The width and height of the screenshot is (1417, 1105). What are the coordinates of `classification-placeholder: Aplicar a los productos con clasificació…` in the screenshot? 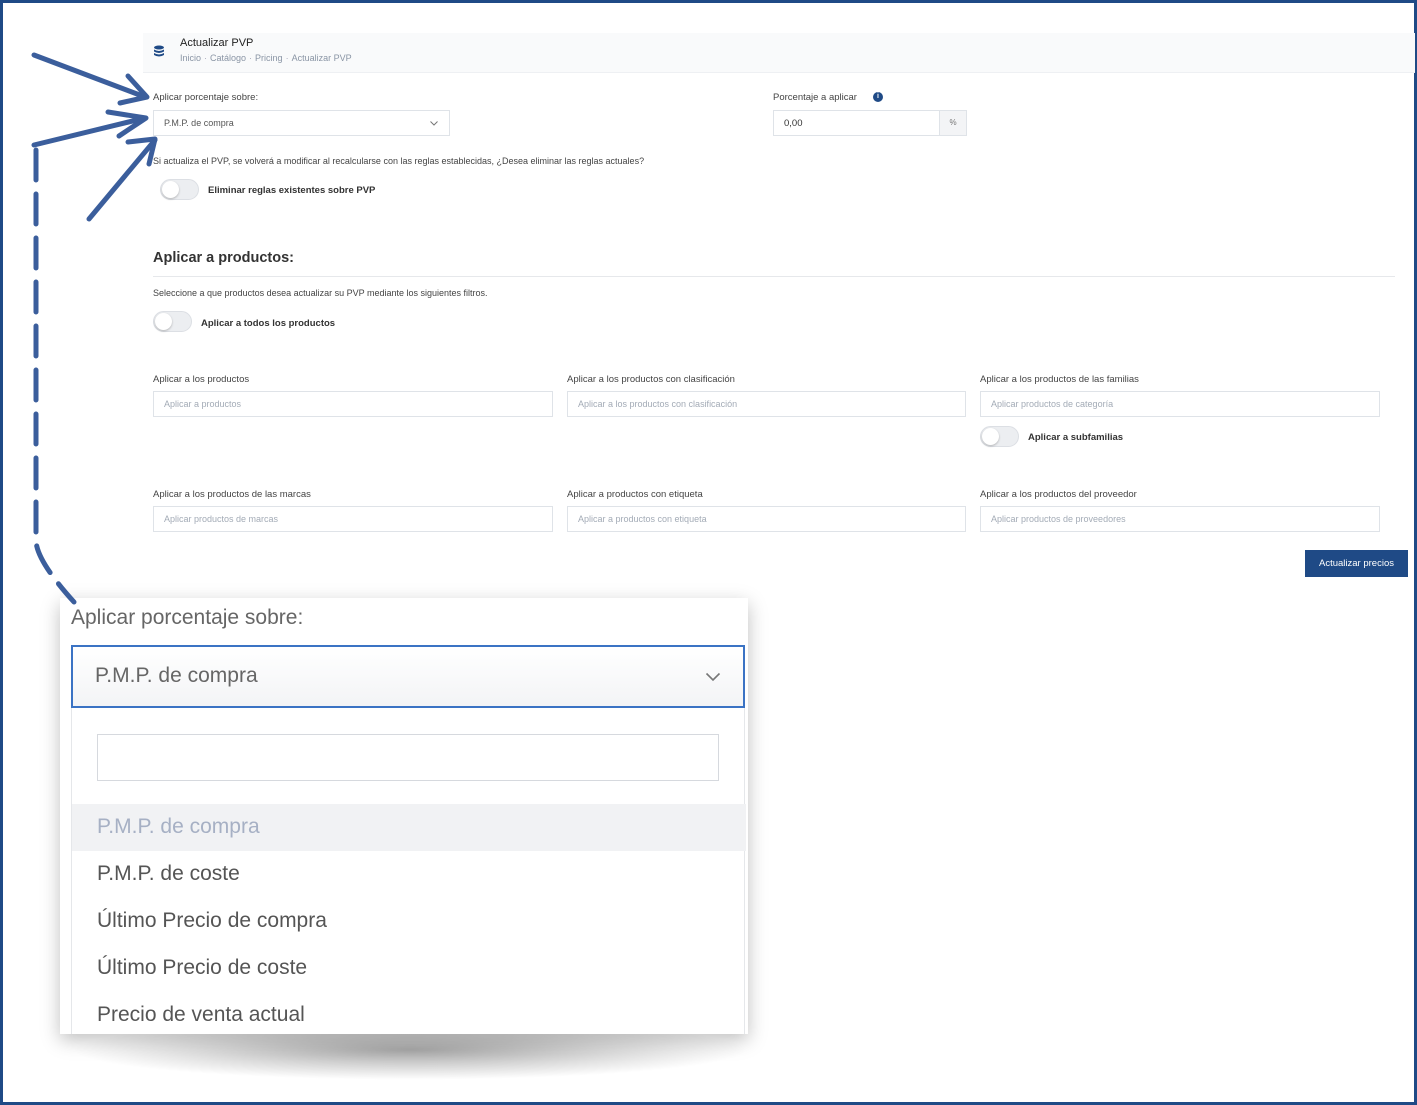 It's located at (658, 404).